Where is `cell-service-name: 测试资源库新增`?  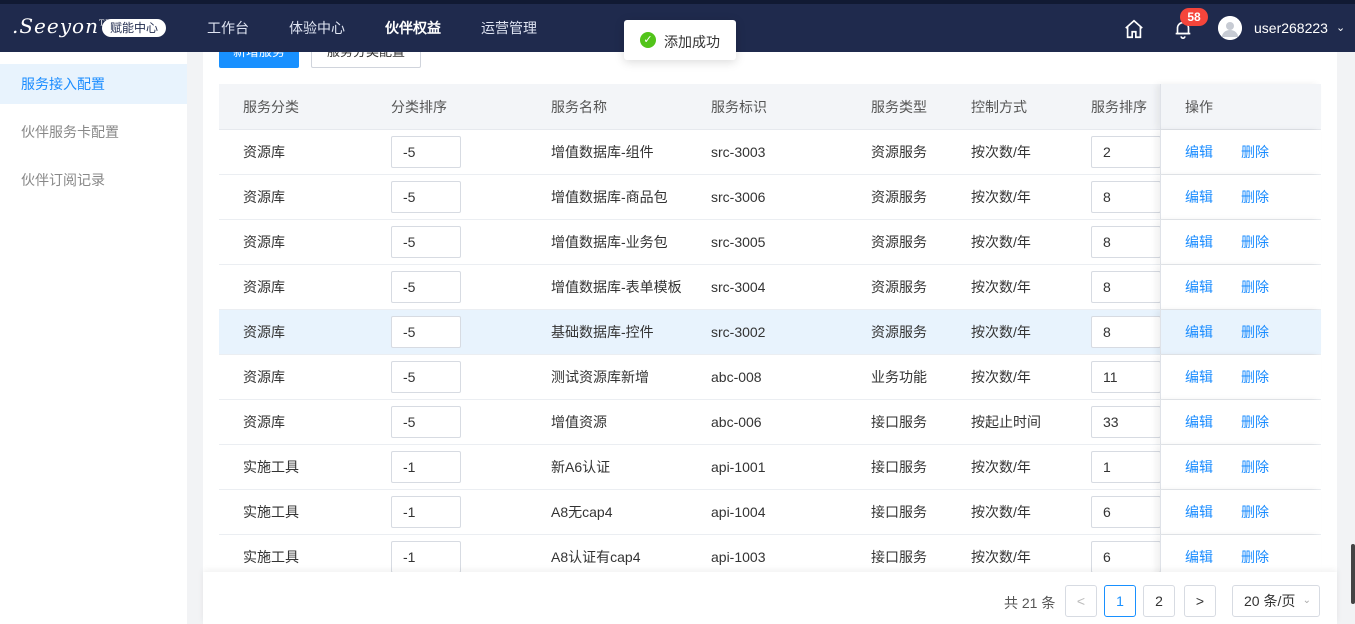
cell-service-name: 测试资源库新增 is located at coordinates (600, 377).